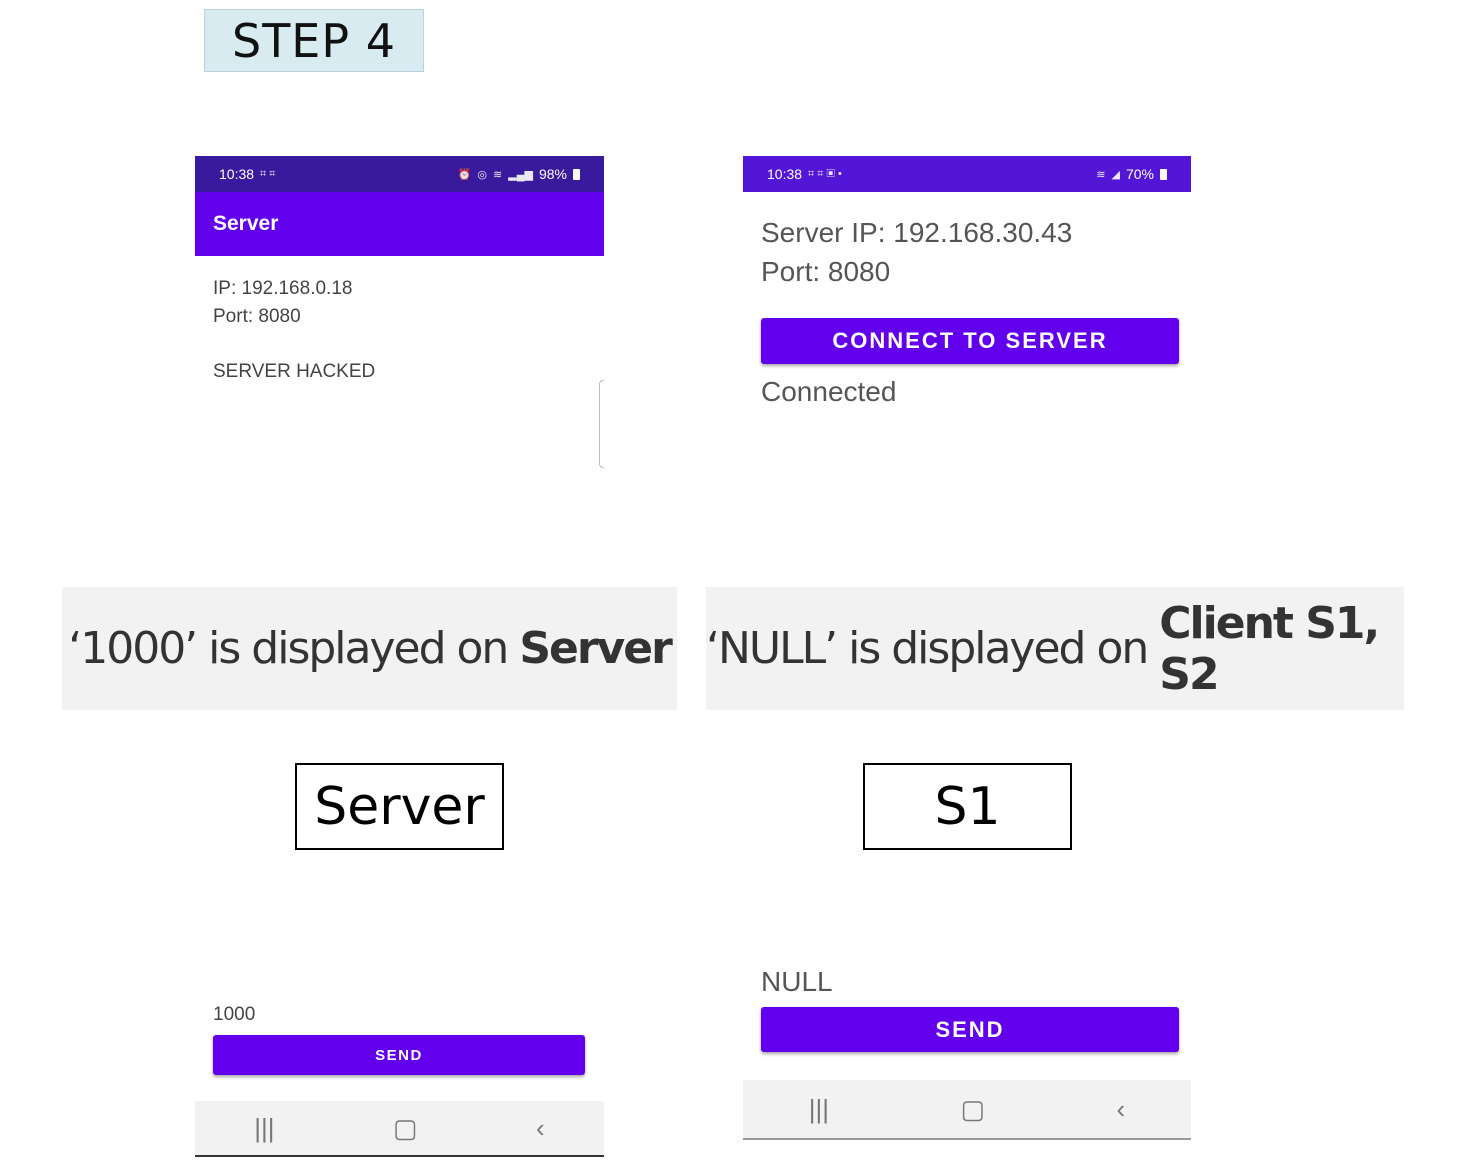  I want to click on status-bar: 10:38 ⌗ ⌗ ▣ • ≋ ◢ 70%, so click(967, 174).